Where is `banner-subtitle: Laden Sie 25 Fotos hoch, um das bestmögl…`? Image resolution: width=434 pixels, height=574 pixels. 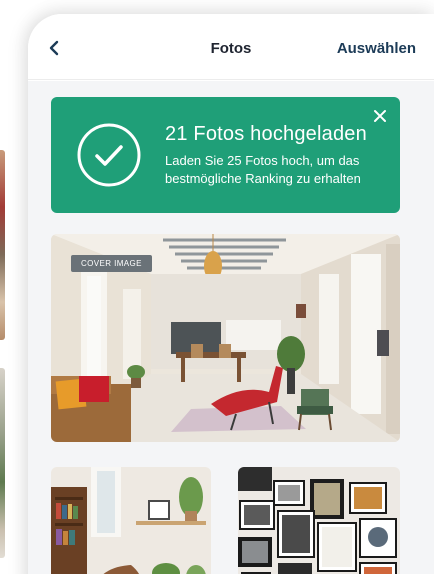 banner-subtitle: Laden Sie 25 Fotos hoch, um das bestmögl… is located at coordinates (263, 169).